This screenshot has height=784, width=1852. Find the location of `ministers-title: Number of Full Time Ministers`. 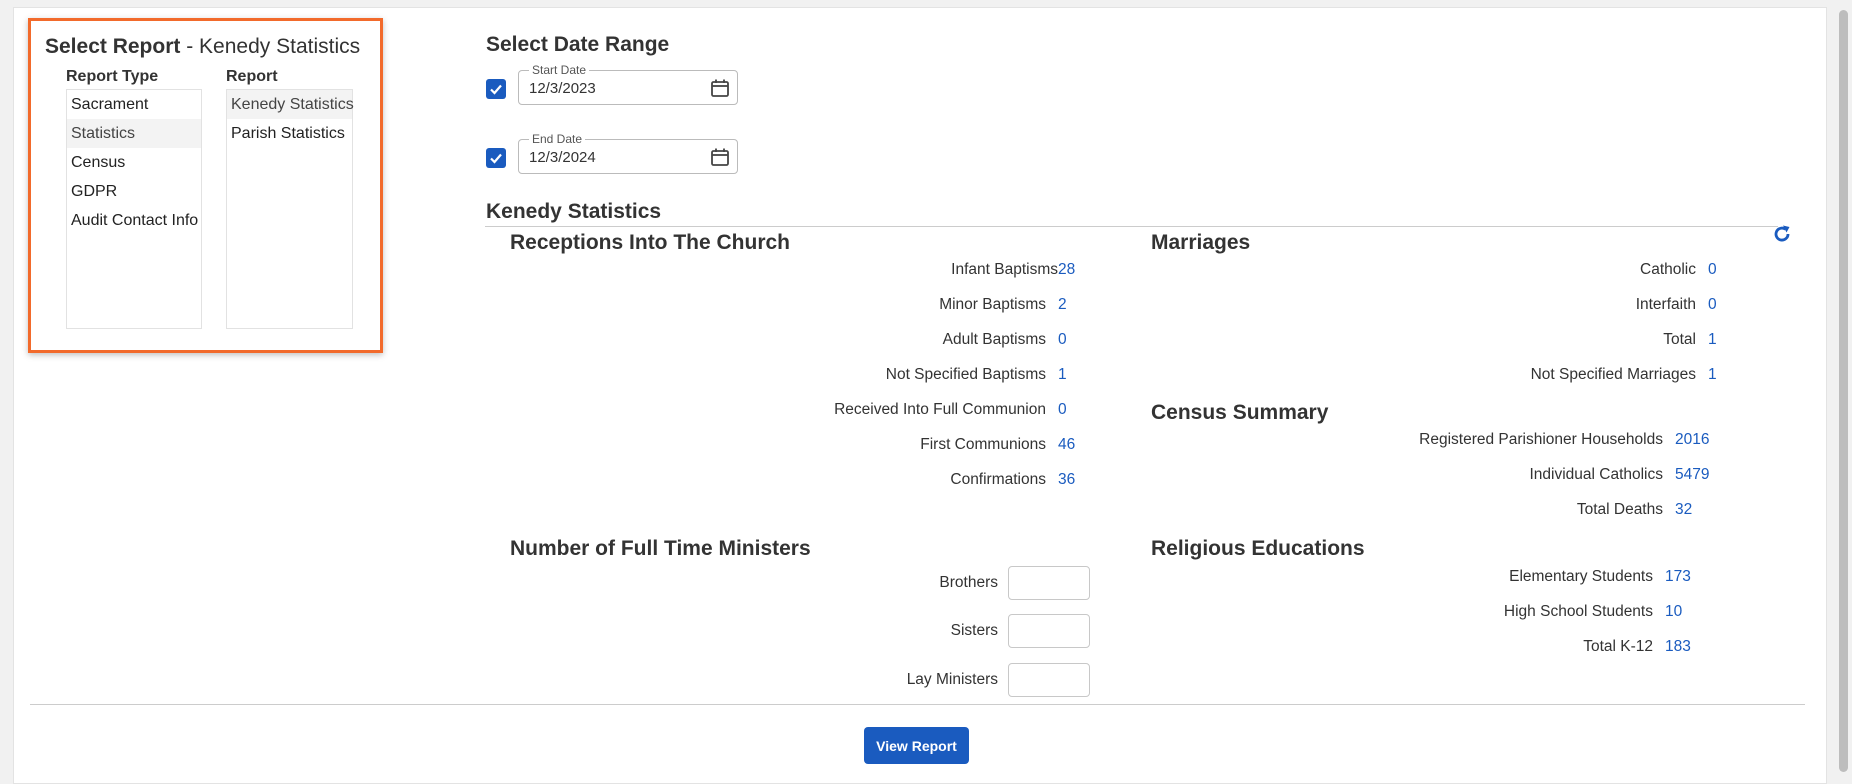

ministers-title: Number of Full Time Ministers is located at coordinates (660, 548).